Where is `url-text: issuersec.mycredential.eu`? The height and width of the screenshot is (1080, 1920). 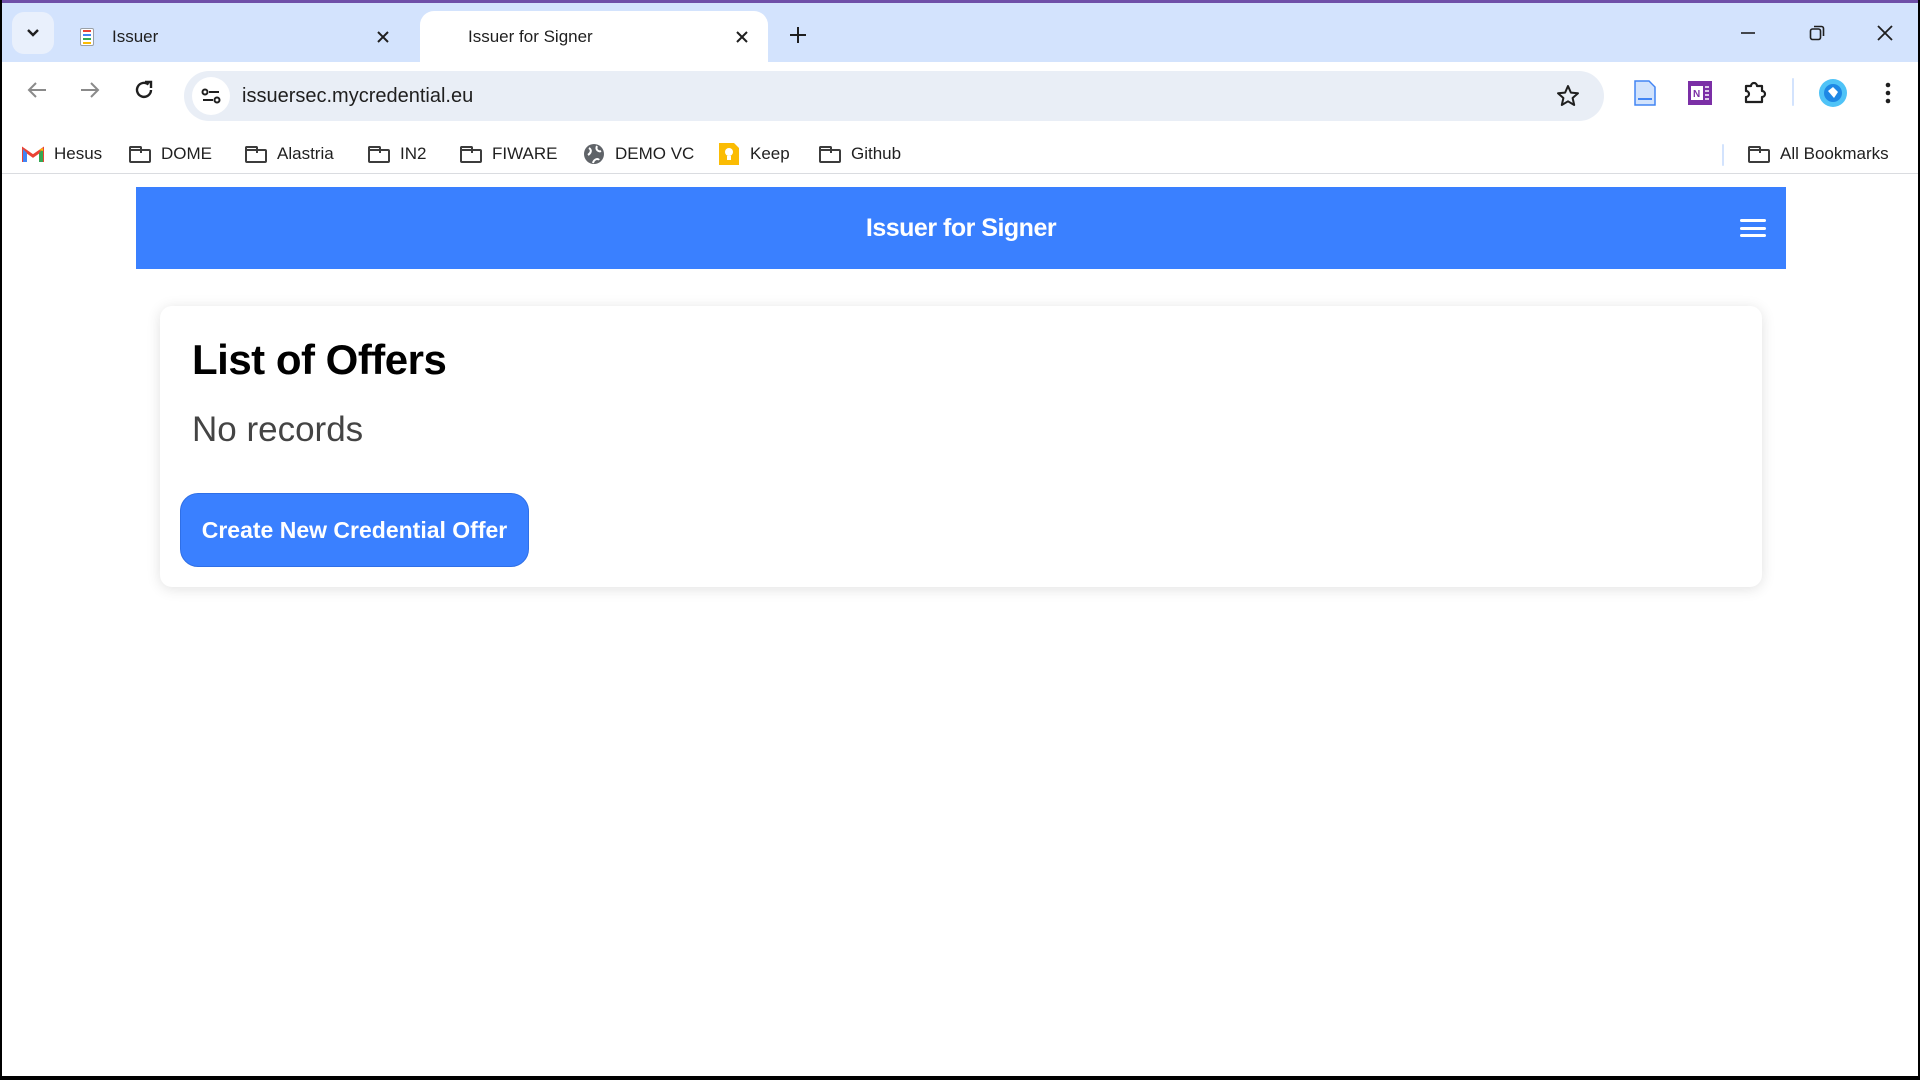
url-text: issuersec.mycredential.eu is located at coordinates (895, 96).